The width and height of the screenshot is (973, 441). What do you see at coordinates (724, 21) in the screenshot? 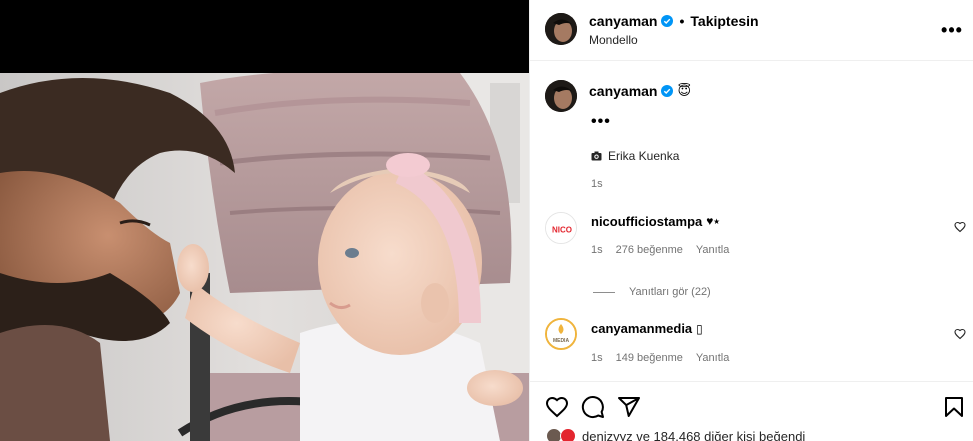
I see `following-button: Takiptesin` at bounding box center [724, 21].